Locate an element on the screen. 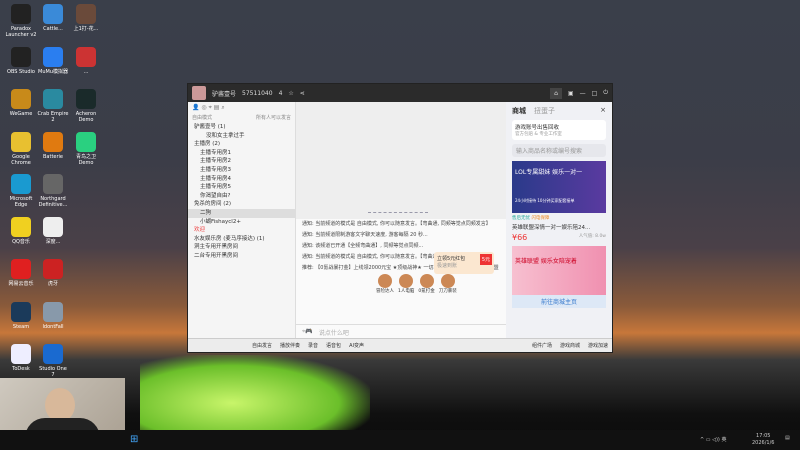  channel-tree-item: 主播房 (2) is located at coordinates (241, 144).